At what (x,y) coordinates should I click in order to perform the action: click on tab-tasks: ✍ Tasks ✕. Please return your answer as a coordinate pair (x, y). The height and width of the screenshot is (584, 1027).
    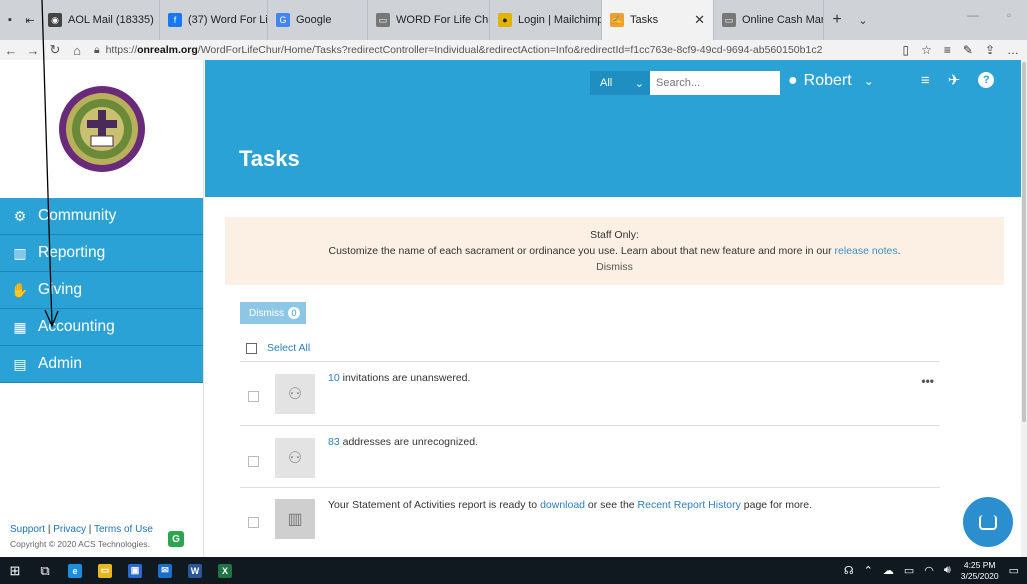
    Looking at the image, I should click on (658, 20).